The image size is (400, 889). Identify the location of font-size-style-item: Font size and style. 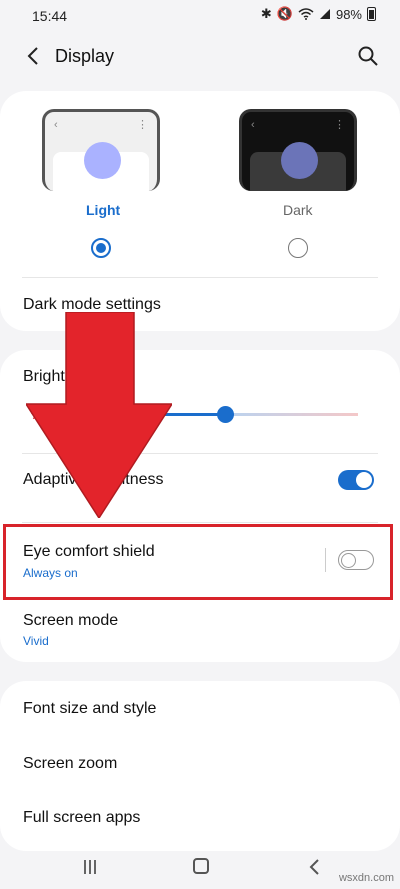
(89, 709).